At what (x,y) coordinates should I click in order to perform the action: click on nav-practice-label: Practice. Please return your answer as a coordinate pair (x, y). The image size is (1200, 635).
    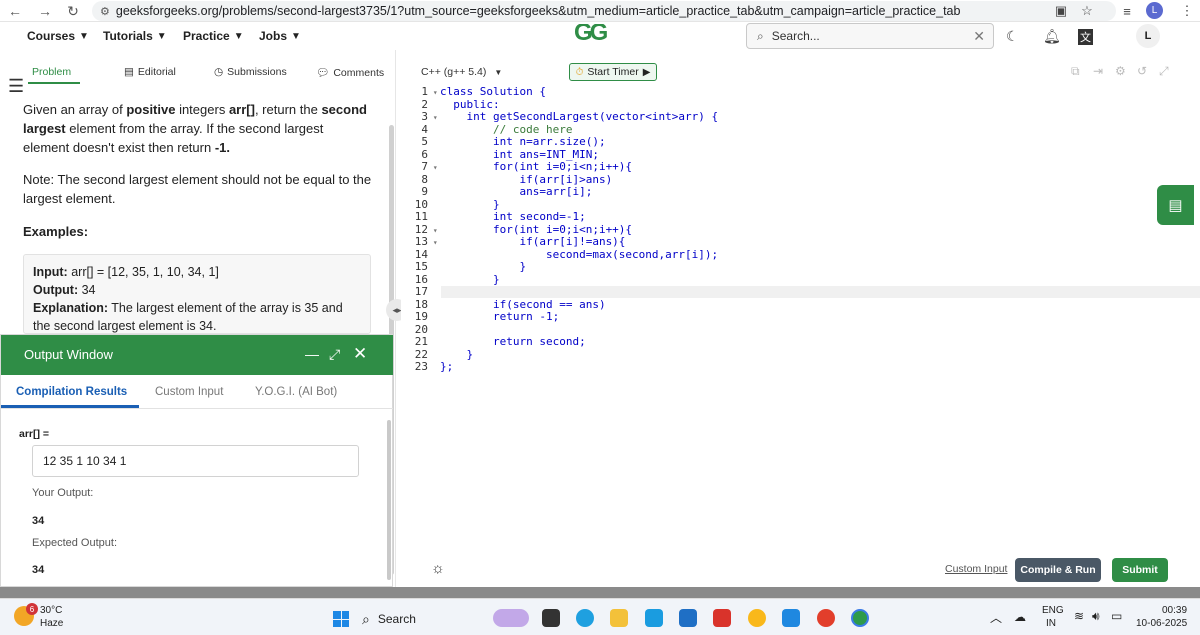
    Looking at the image, I should click on (206, 36).